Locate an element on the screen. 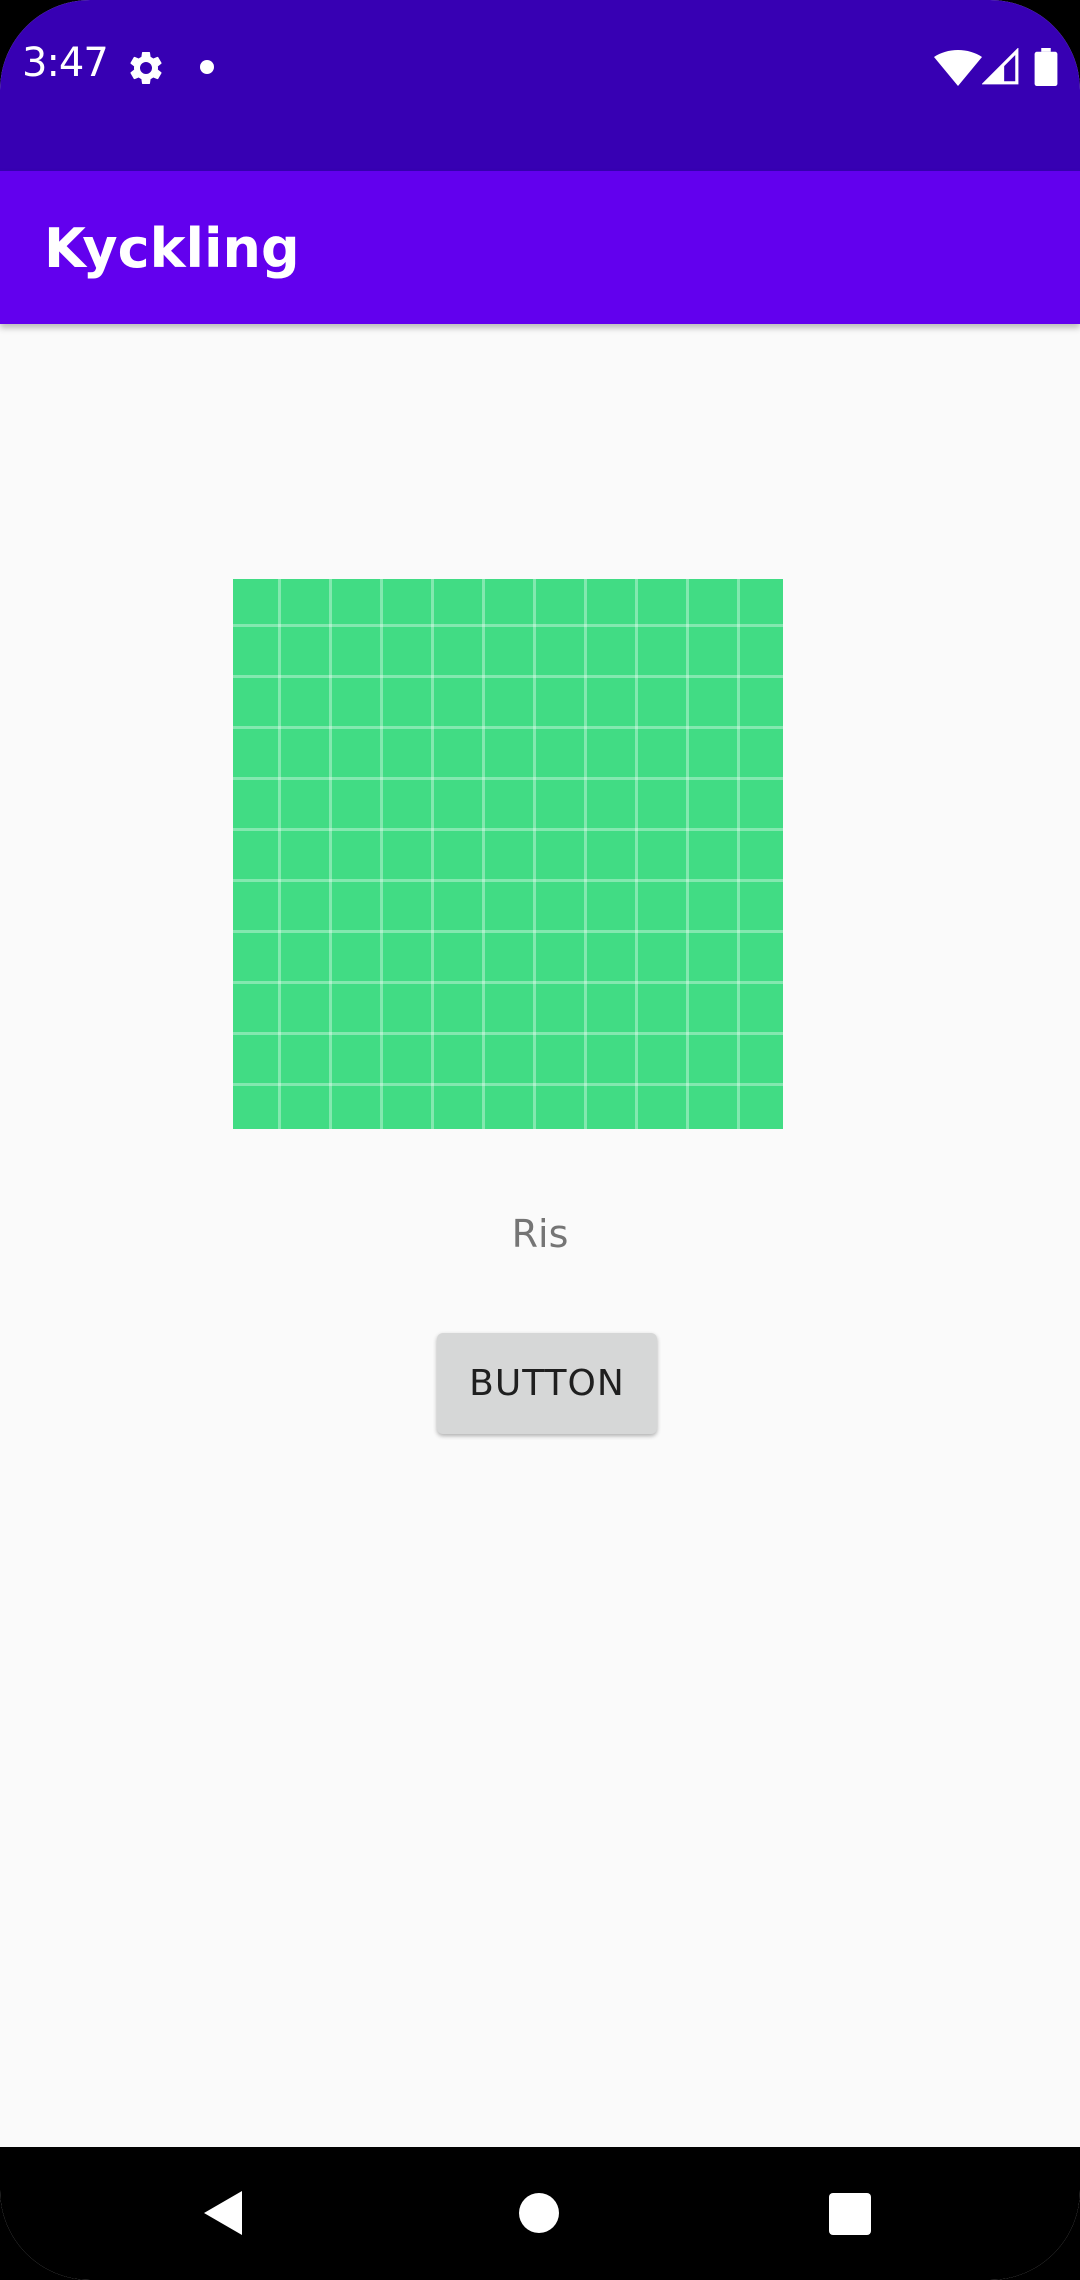  back-icon is located at coordinates (224, 2213).